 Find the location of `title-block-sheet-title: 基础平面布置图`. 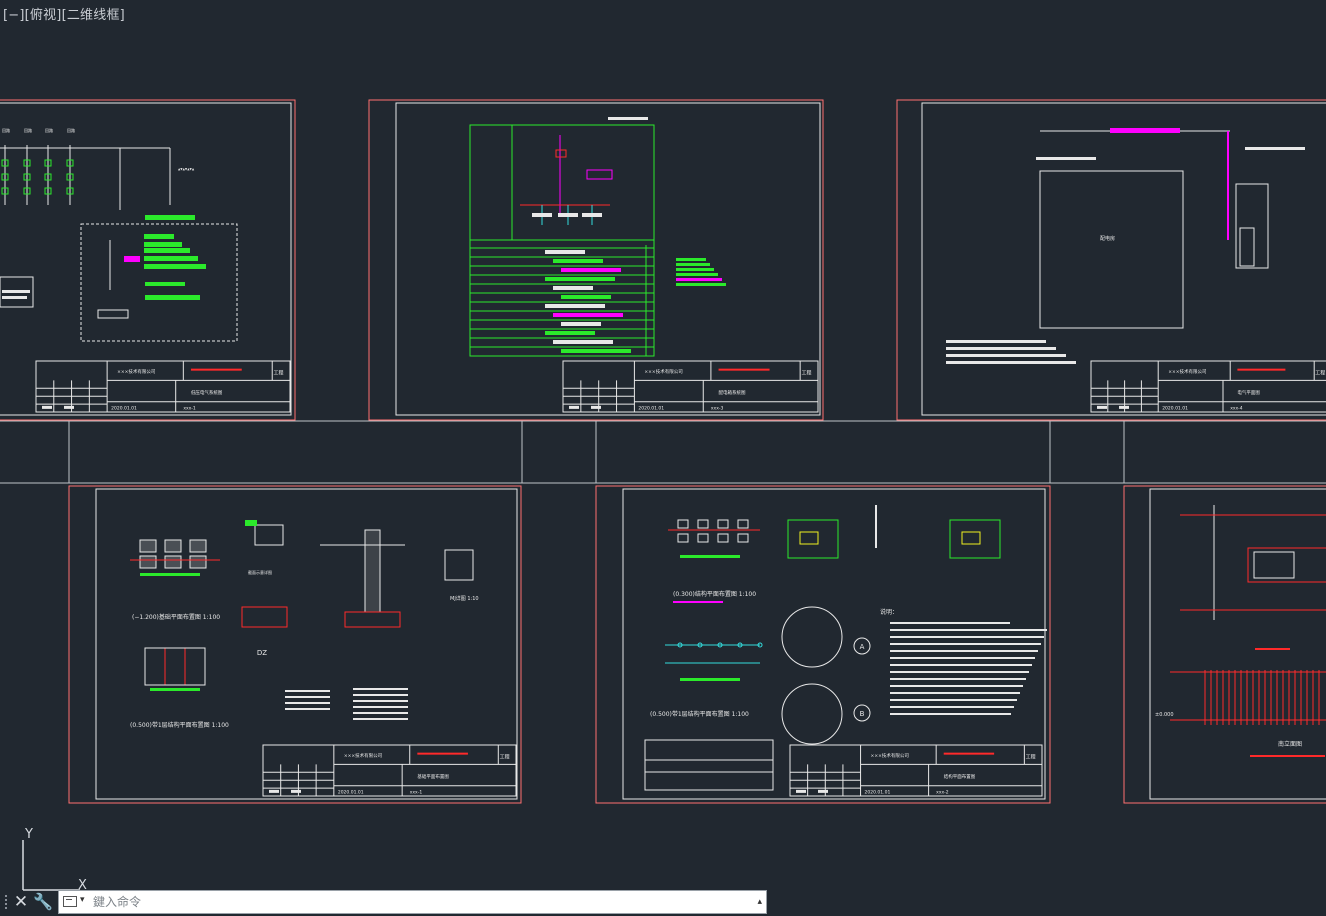

title-block-sheet-title: 基础平面布置图 is located at coordinates (433, 776).